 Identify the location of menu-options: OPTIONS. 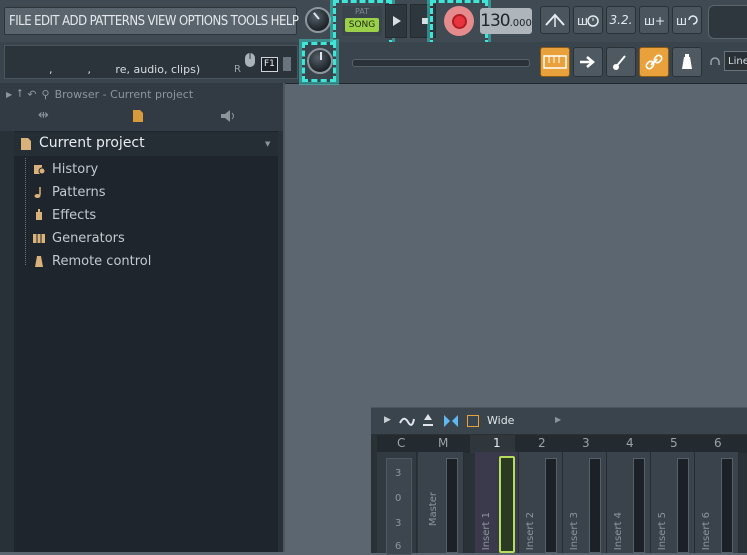
(203, 21).